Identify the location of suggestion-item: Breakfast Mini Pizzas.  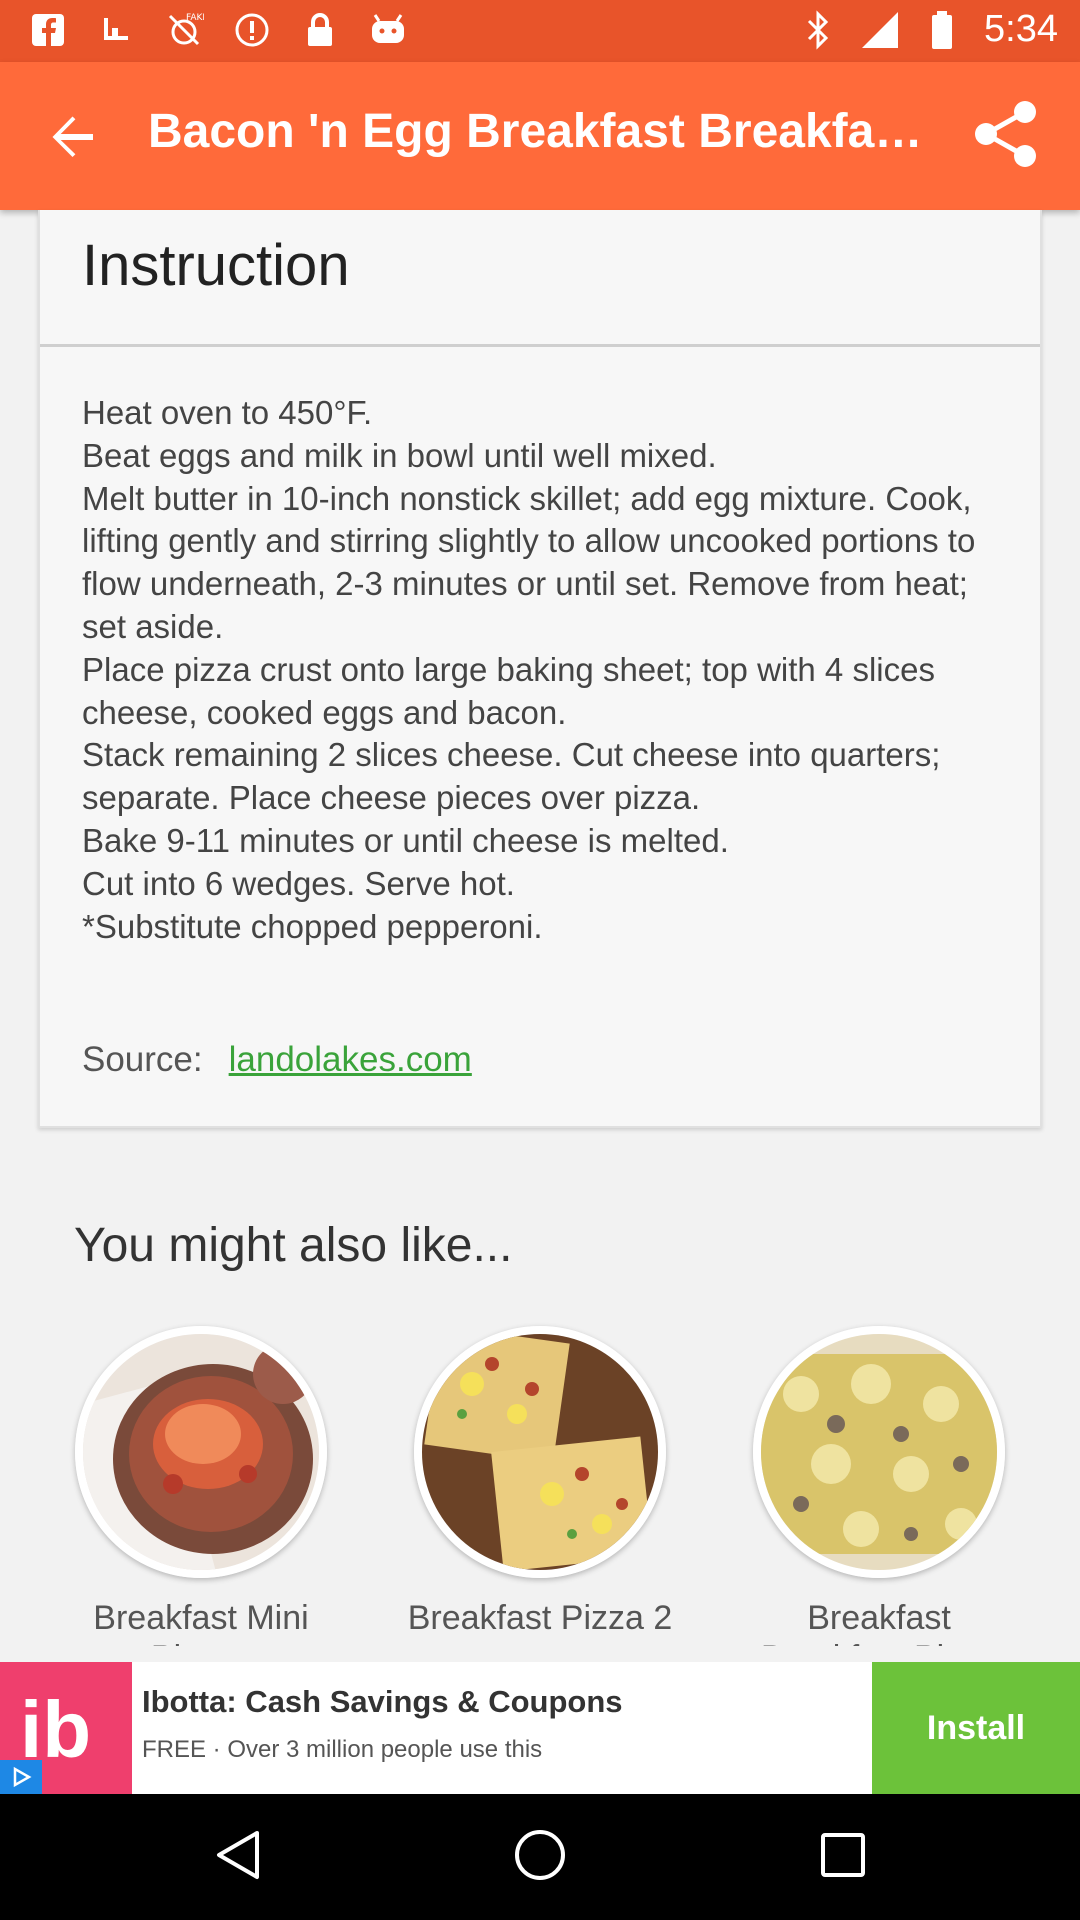
(201, 1486).